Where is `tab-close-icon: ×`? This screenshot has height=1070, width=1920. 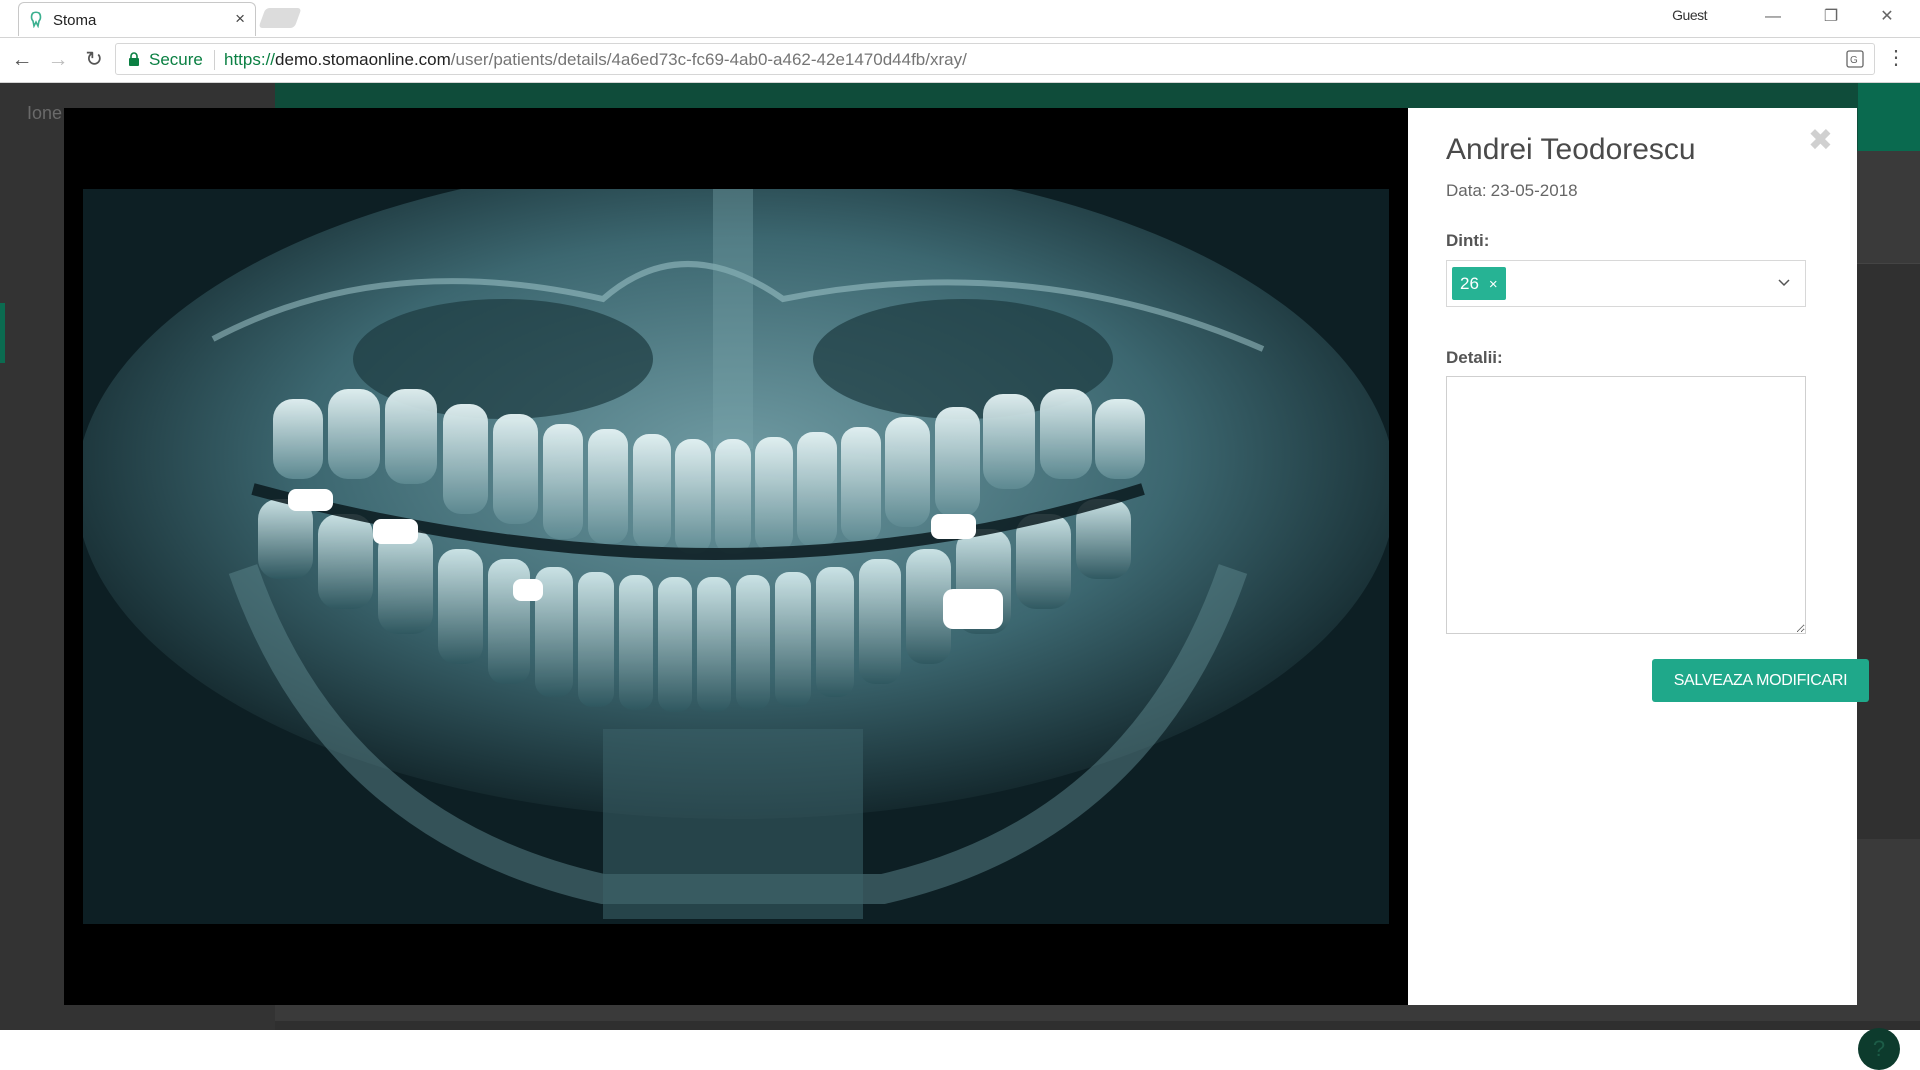
tab-close-icon: × is located at coordinates (240, 19).